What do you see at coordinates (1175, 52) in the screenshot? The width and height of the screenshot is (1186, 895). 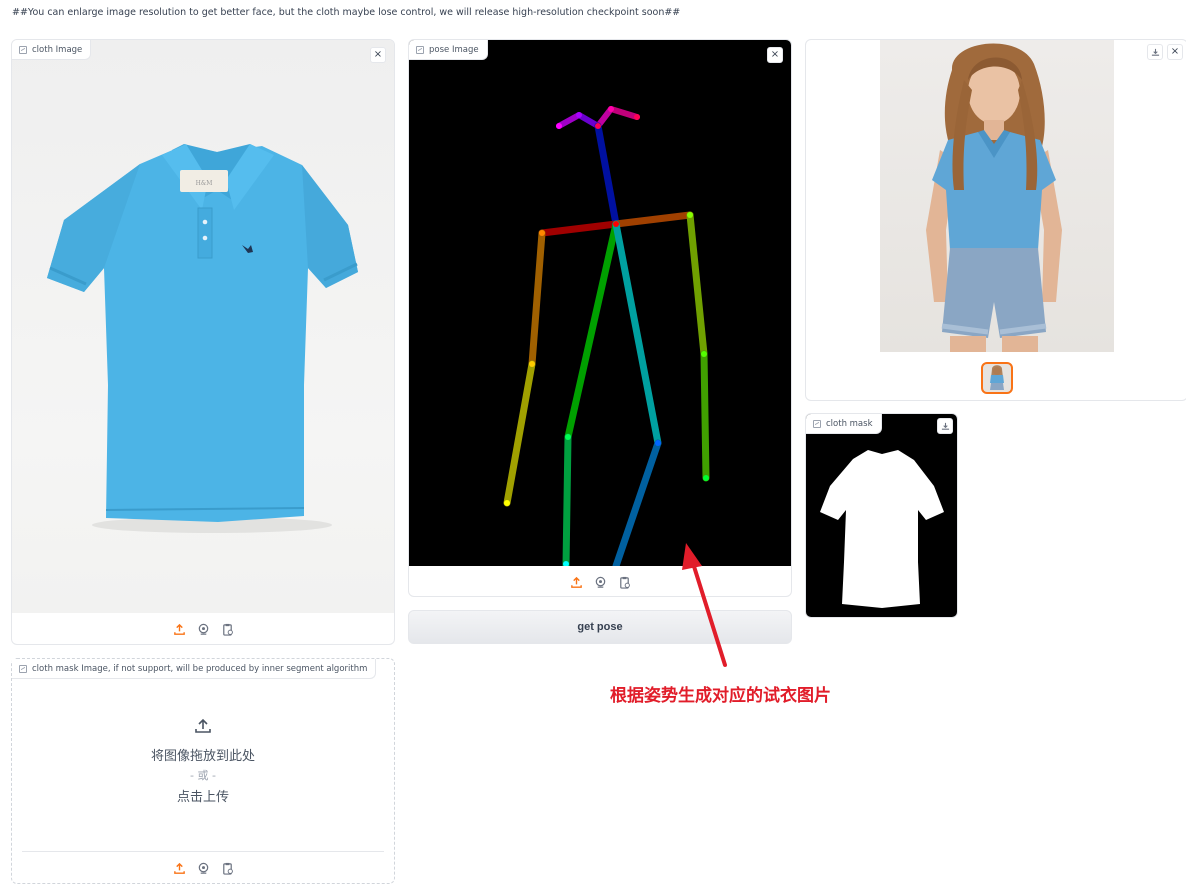 I see `close-button: ×` at bounding box center [1175, 52].